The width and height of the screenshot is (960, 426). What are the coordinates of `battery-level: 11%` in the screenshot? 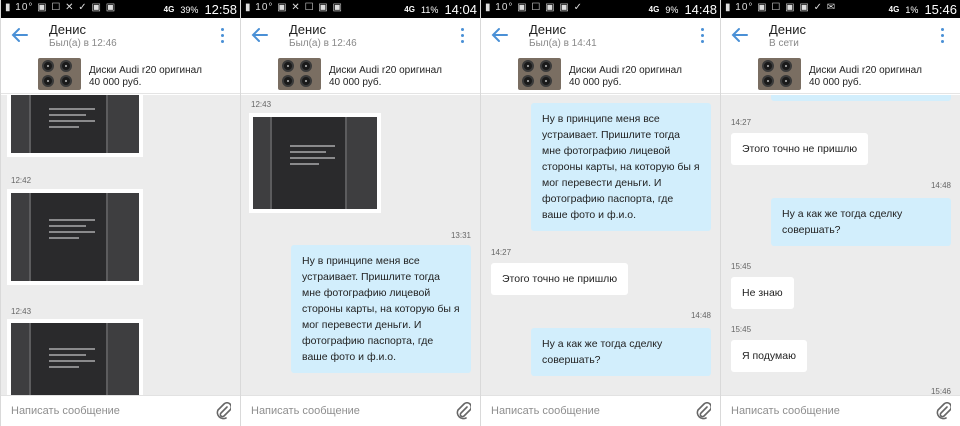 It's located at (430, 10).